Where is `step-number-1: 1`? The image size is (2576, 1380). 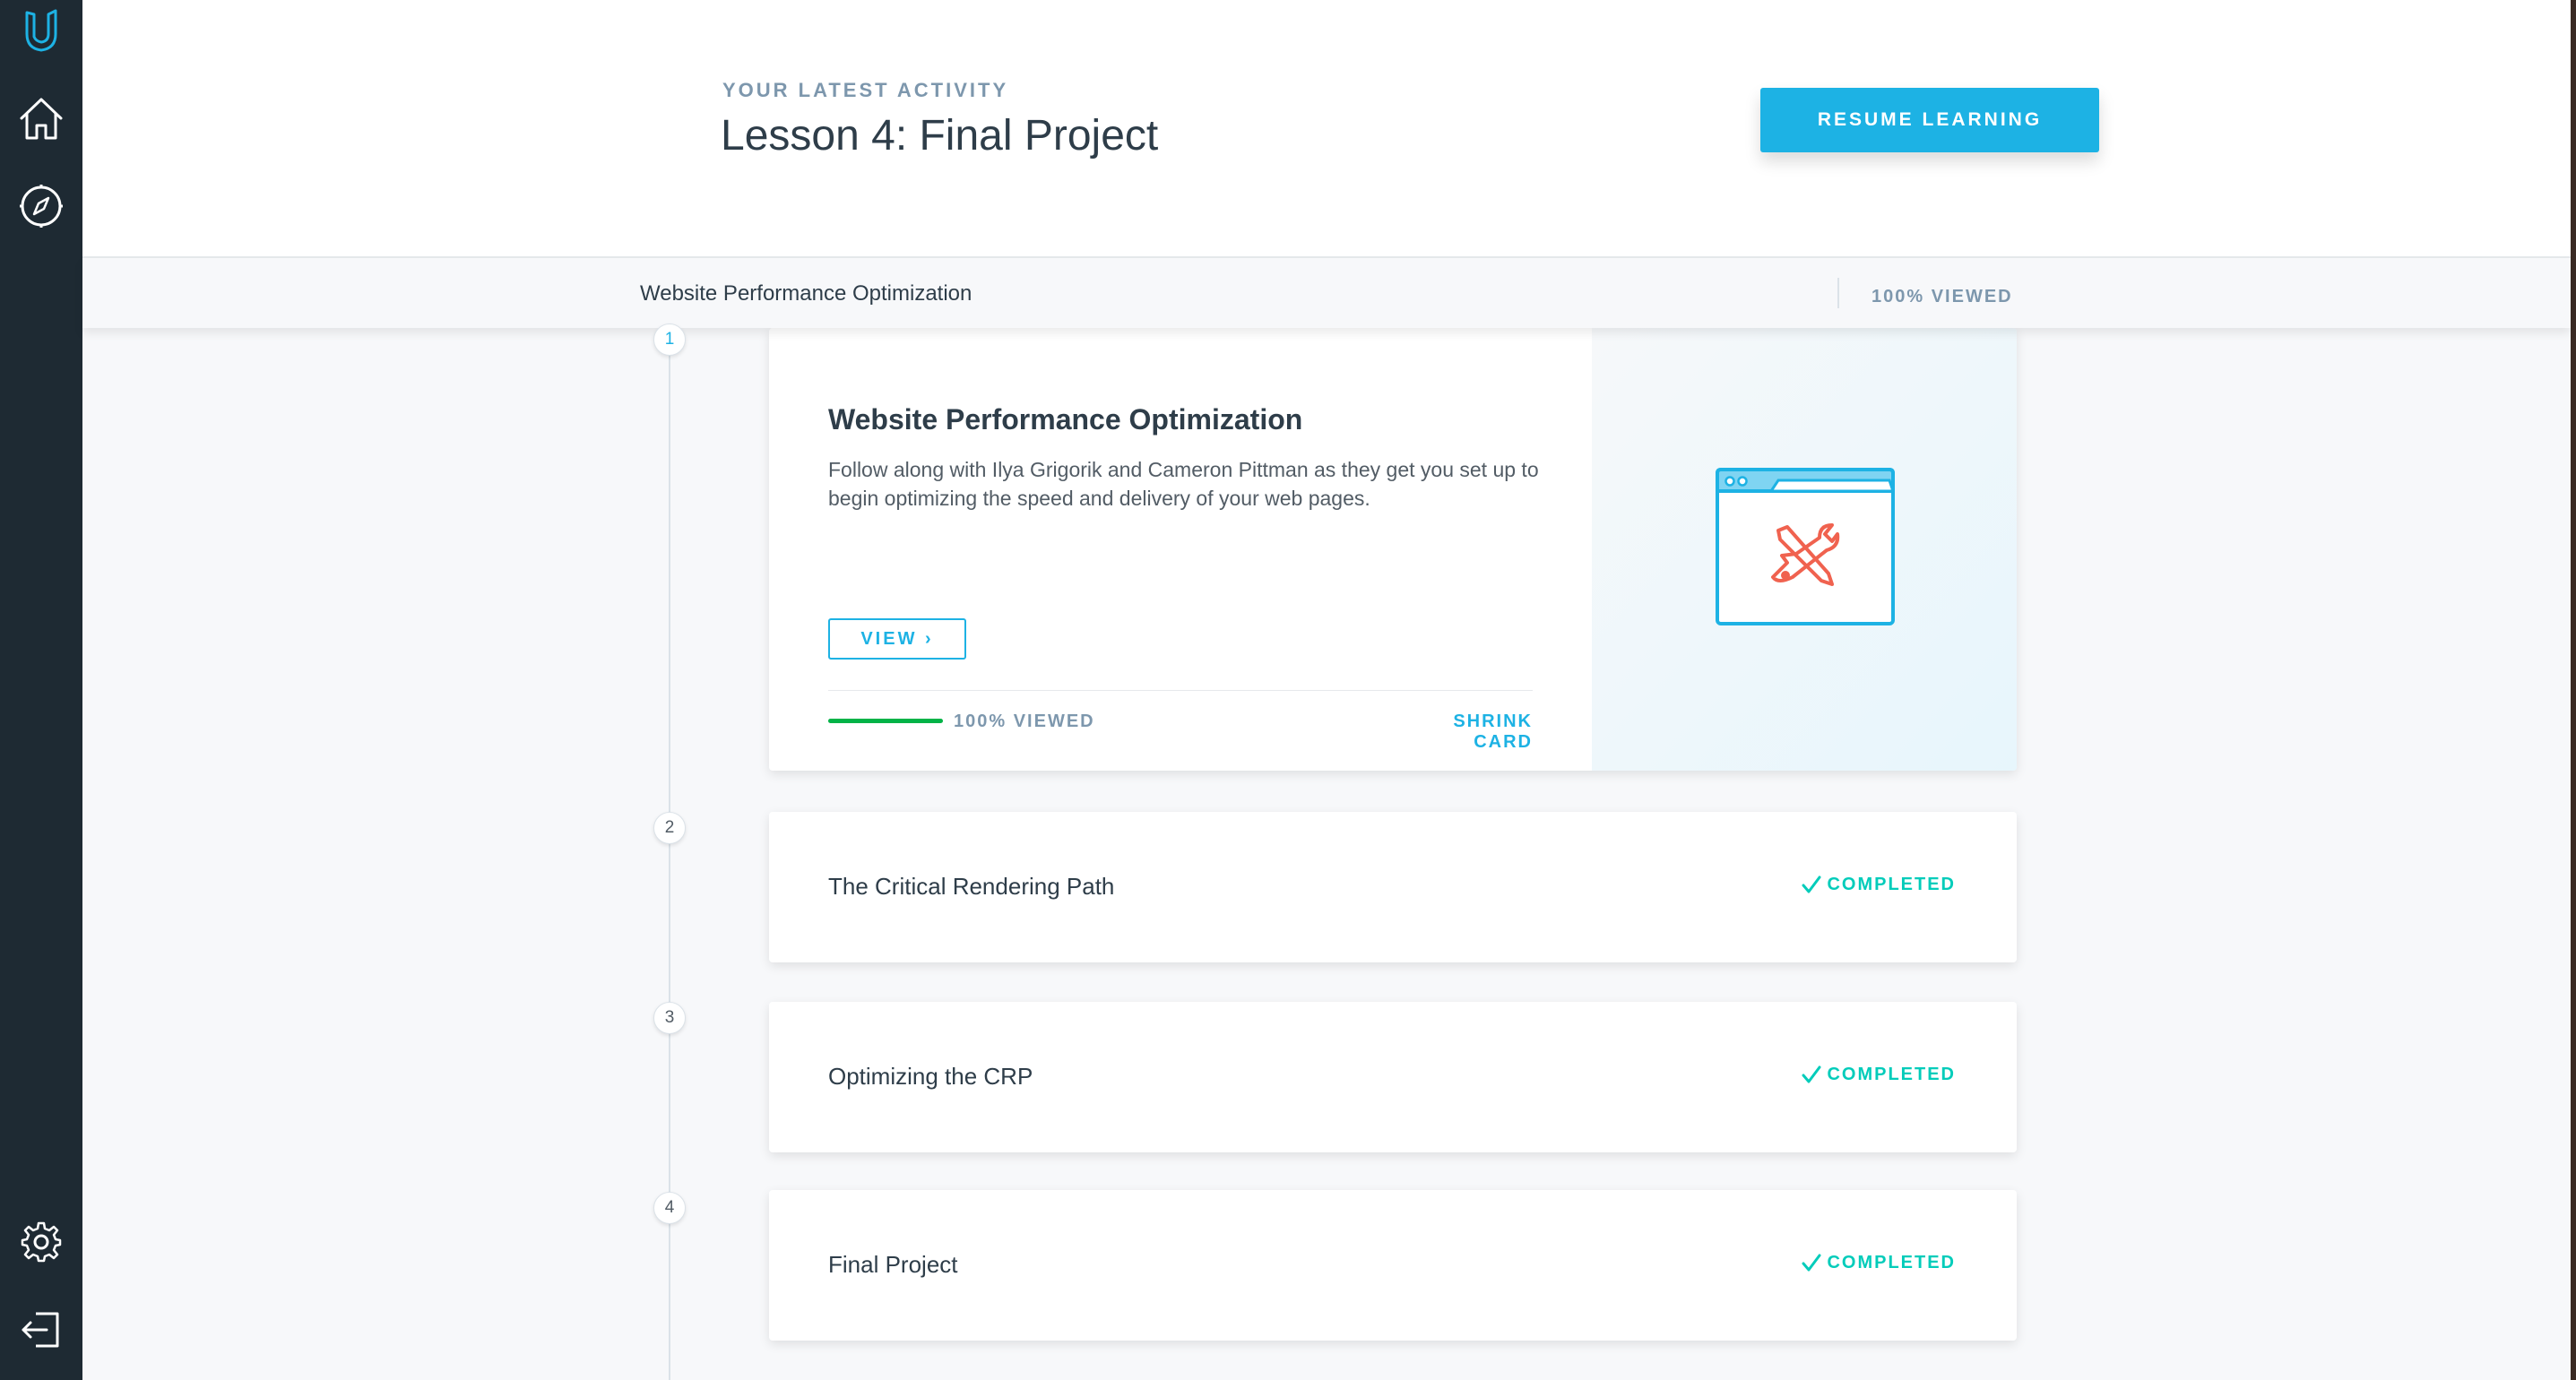 step-number-1: 1 is located at coordinates (669, 339).